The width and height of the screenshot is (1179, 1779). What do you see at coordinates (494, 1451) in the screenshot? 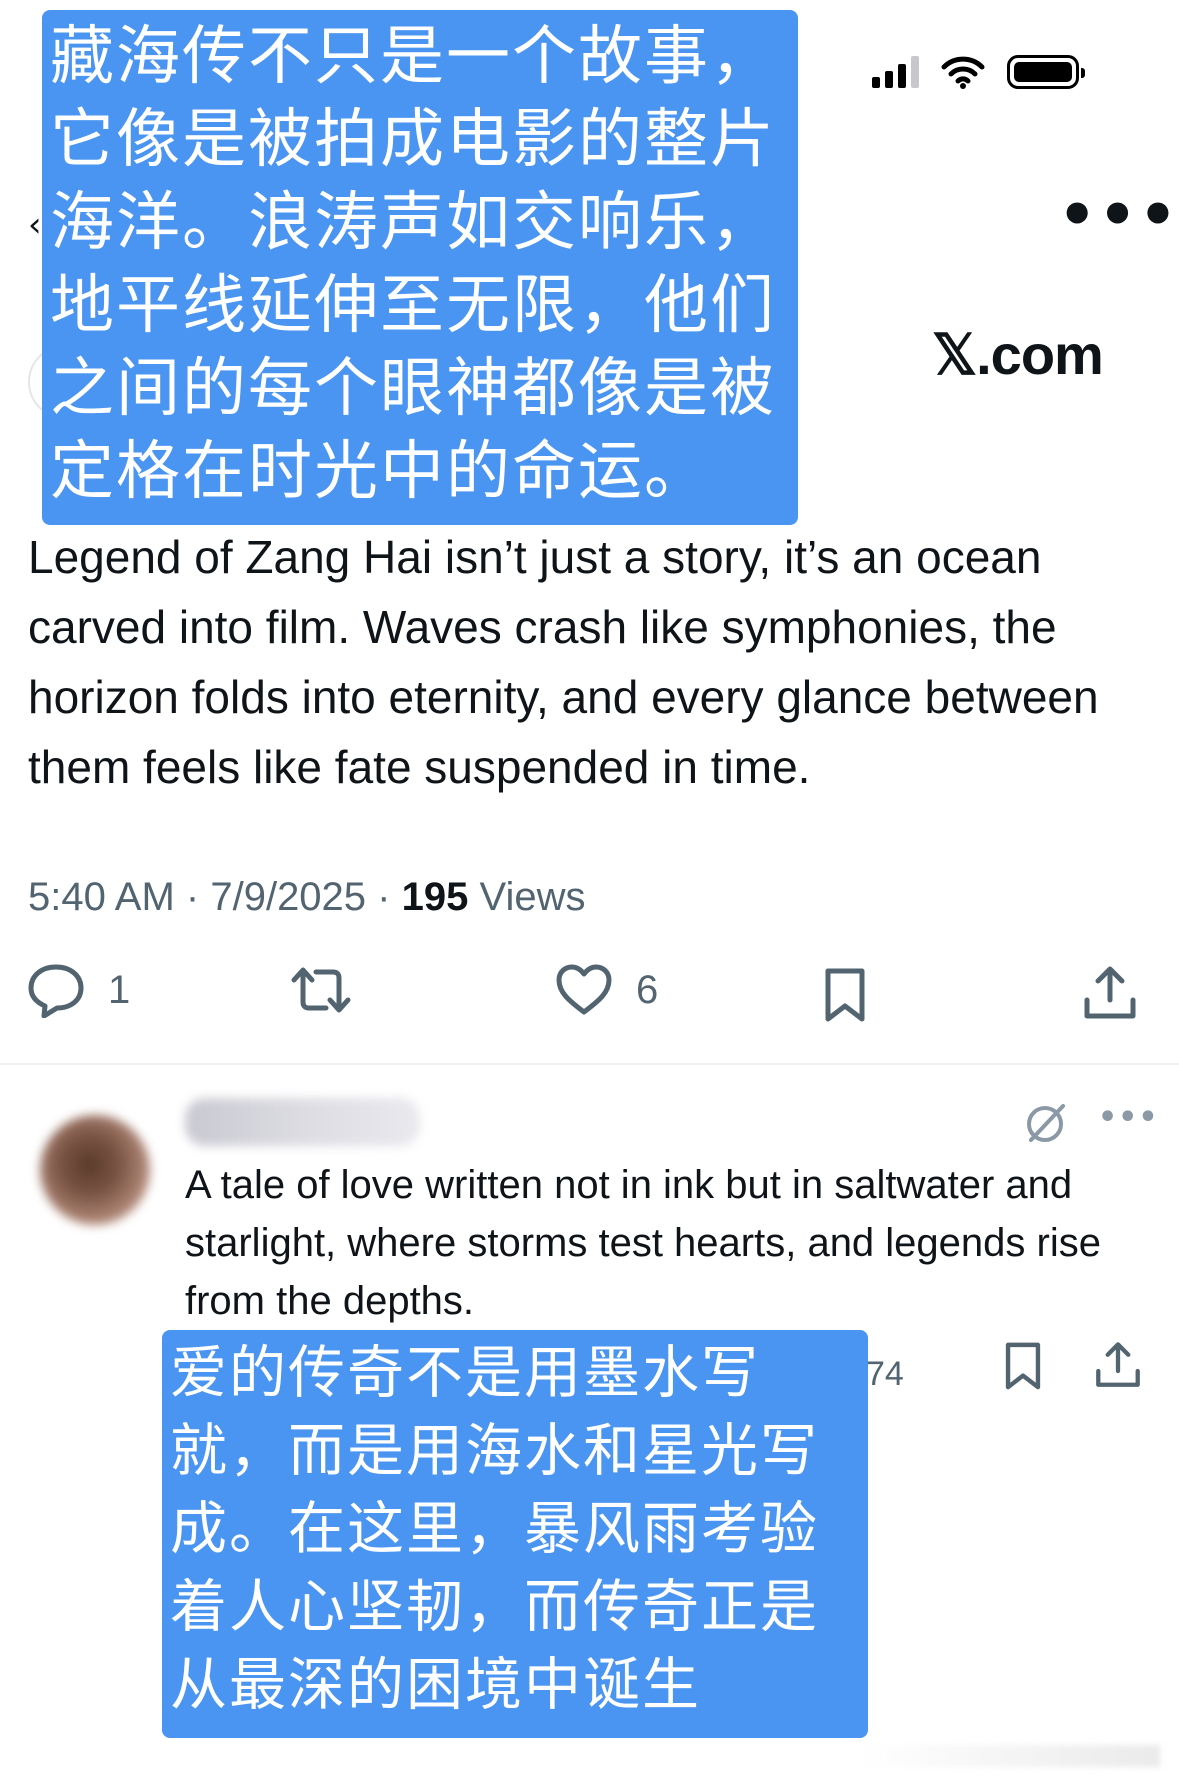
I see `overlay-line: 就，而是用海水和星光写` at bounding box center [494, 1451].